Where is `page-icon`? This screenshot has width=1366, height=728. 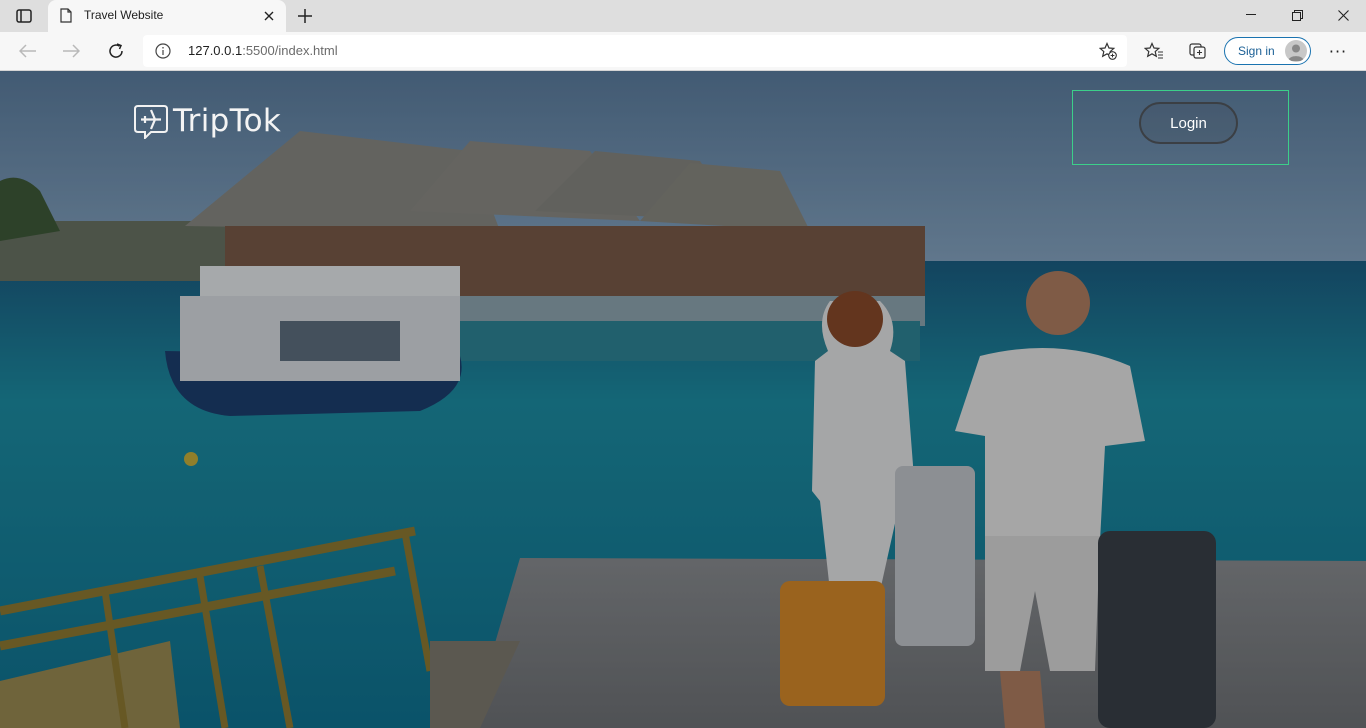
page-icon is located at coordinates (67, 16).